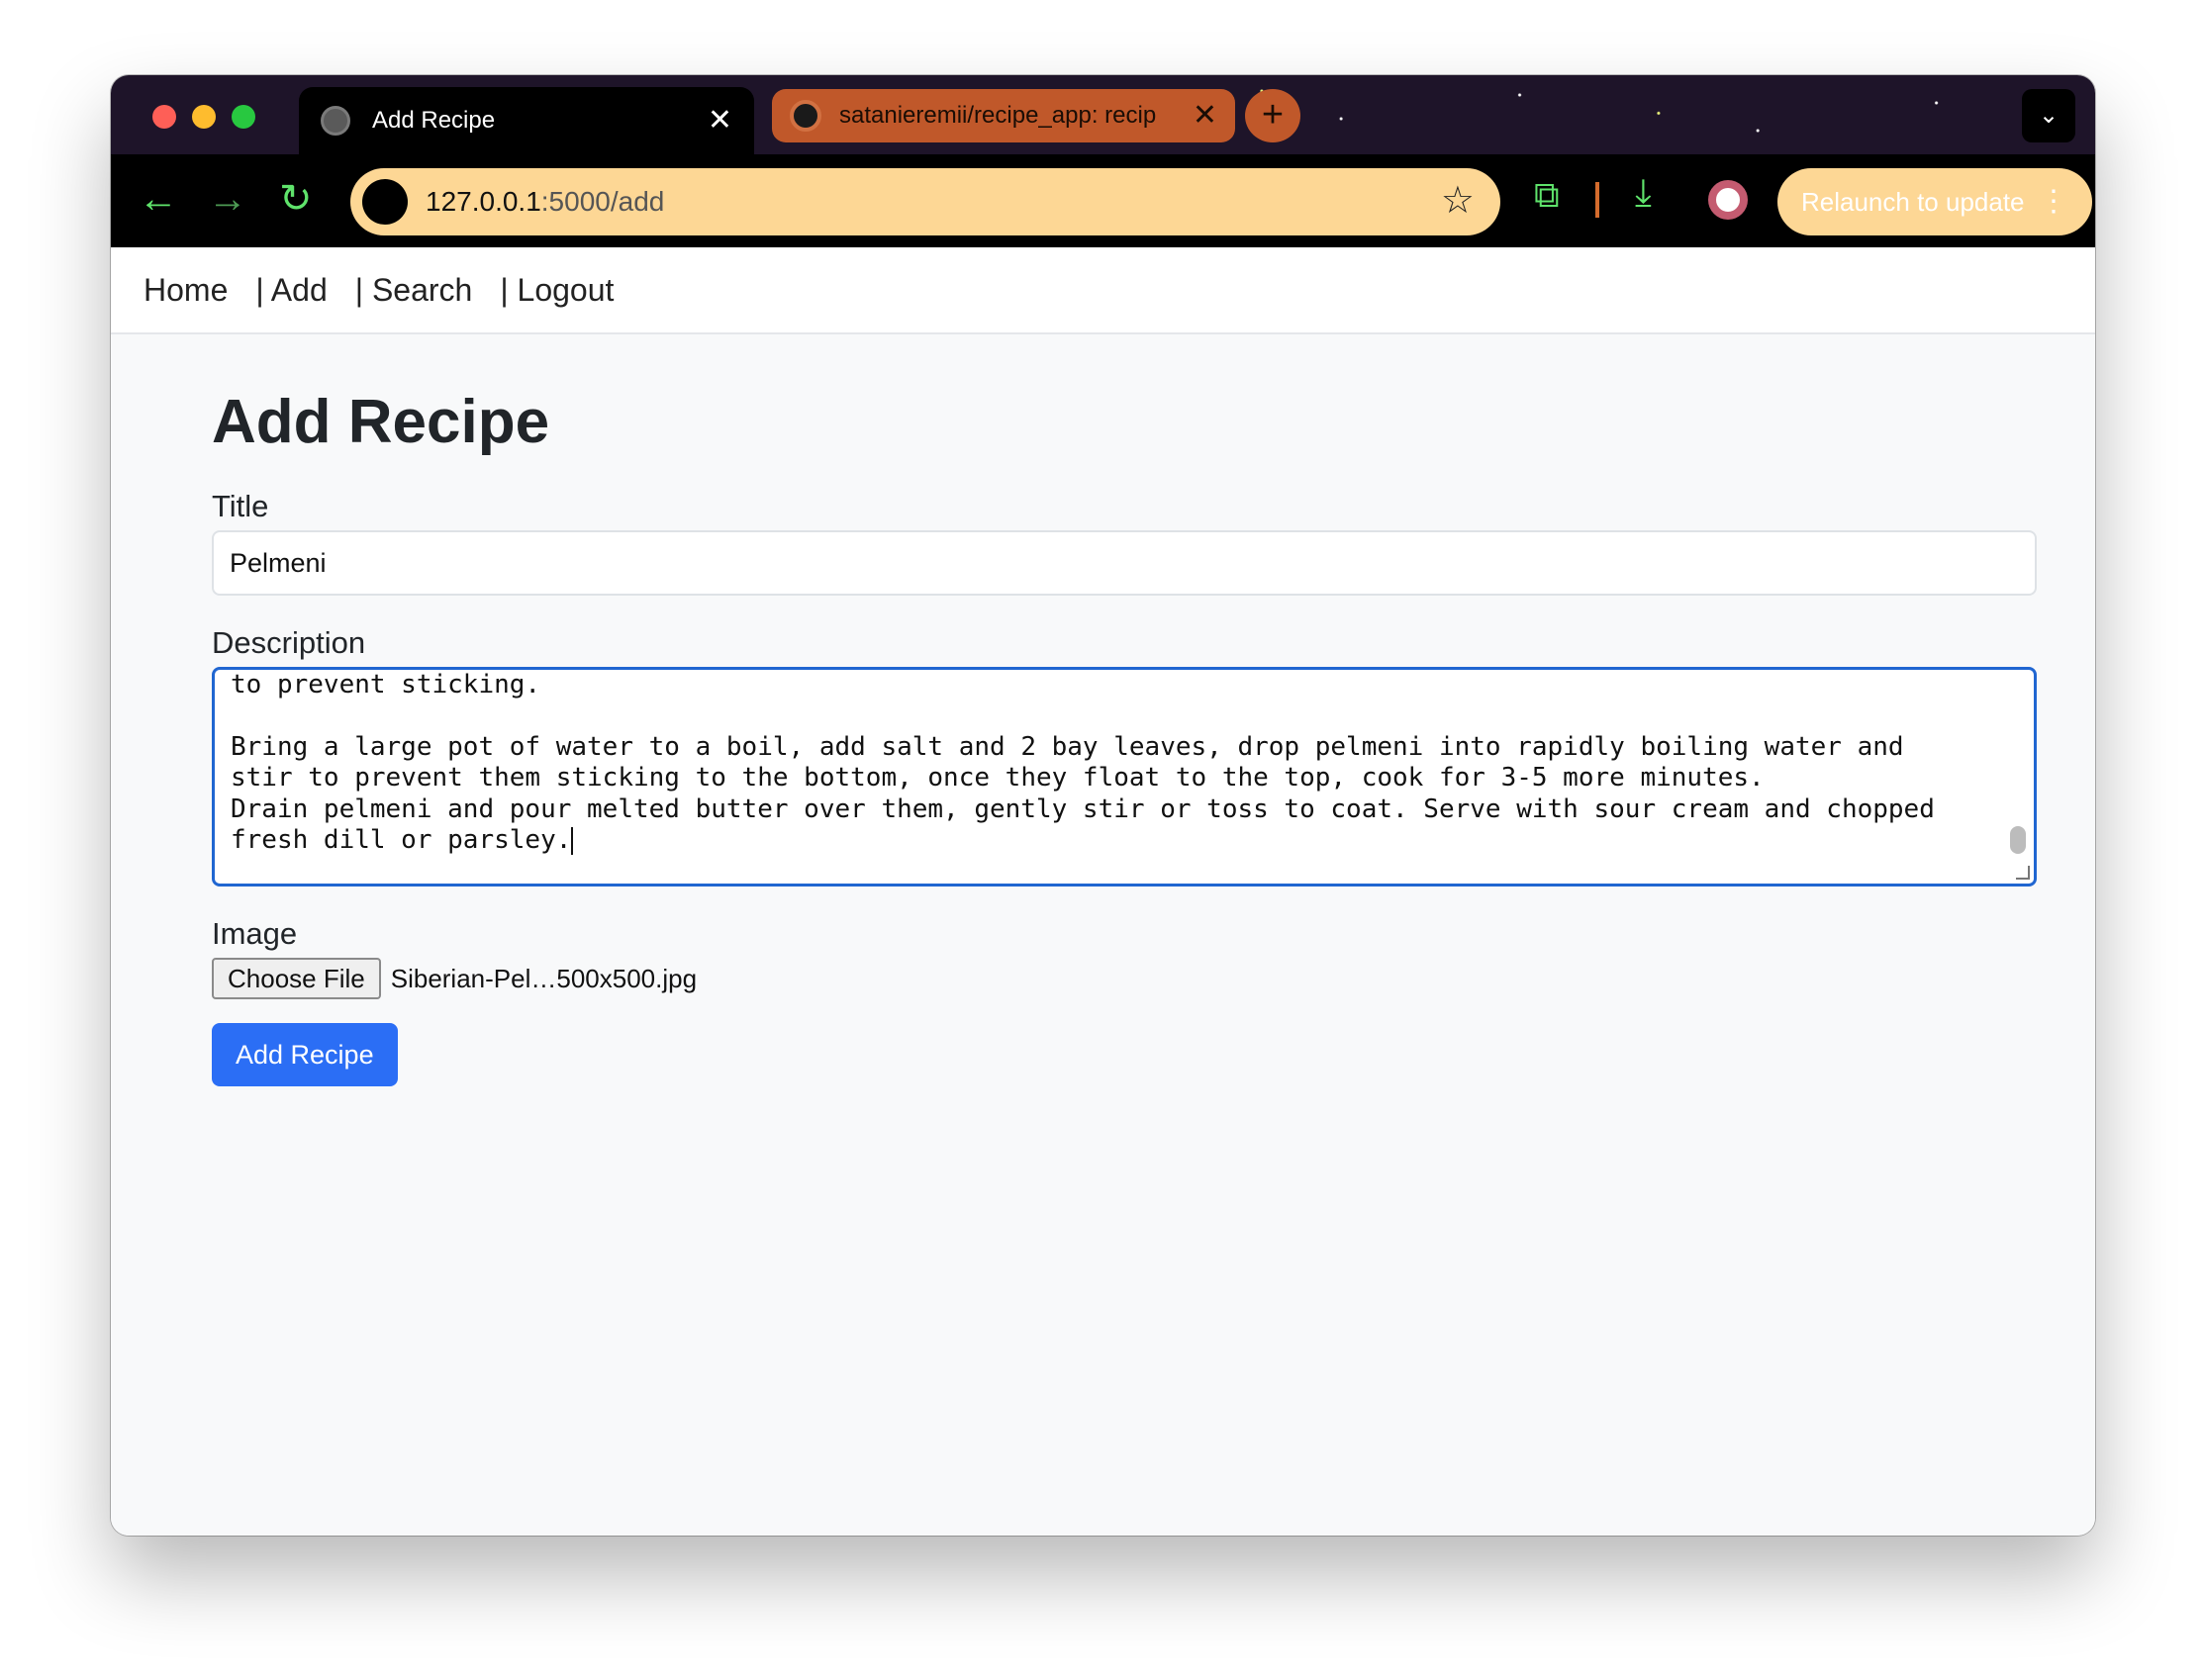 This screenshot has width=2203, height=1680. Describe the element at coordinates (164, 117) in the screenshot. I see `close-window-button` at that location.